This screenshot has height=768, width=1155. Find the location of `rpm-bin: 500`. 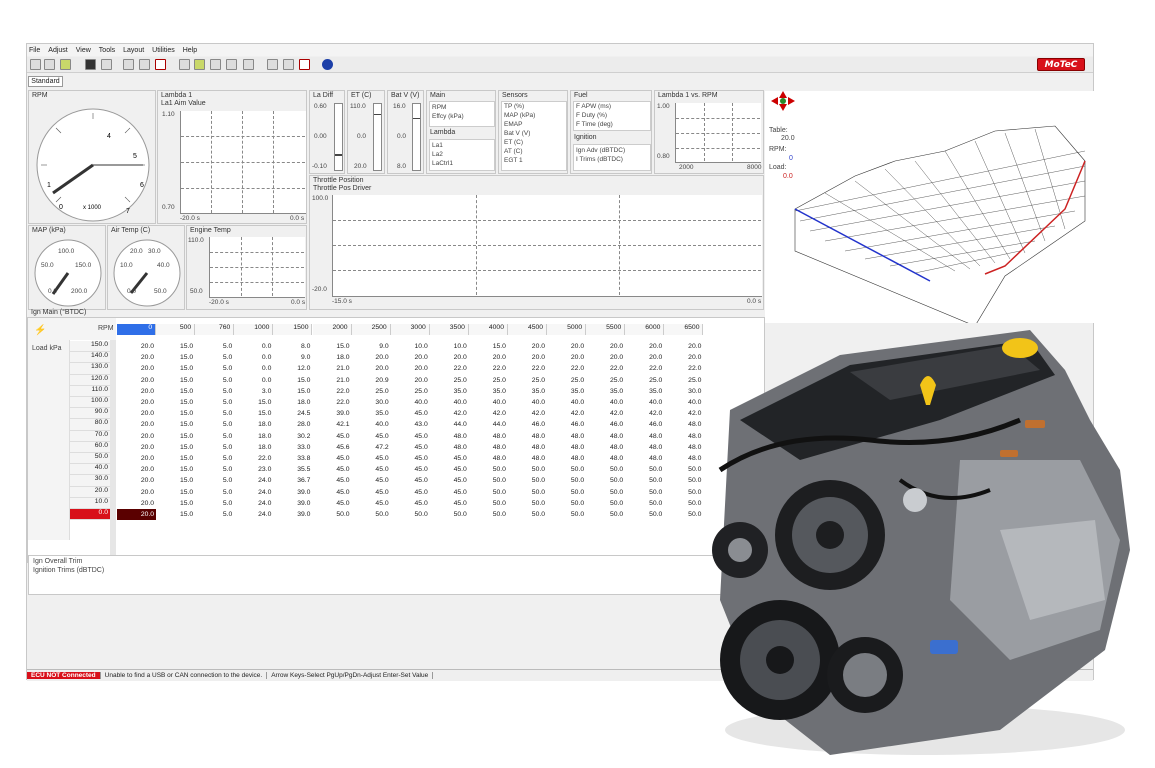

rpm-bin: 500 is located at coordinates (176, 329).